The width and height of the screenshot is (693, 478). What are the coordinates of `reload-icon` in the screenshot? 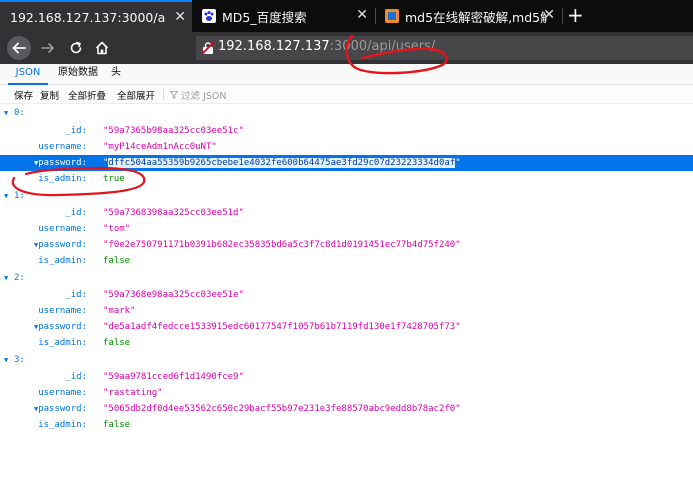 It's located at (76, 48).